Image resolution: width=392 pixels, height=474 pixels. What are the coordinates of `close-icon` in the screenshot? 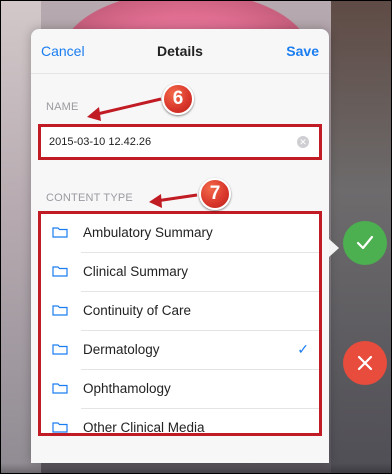 It's located at (365, 363).